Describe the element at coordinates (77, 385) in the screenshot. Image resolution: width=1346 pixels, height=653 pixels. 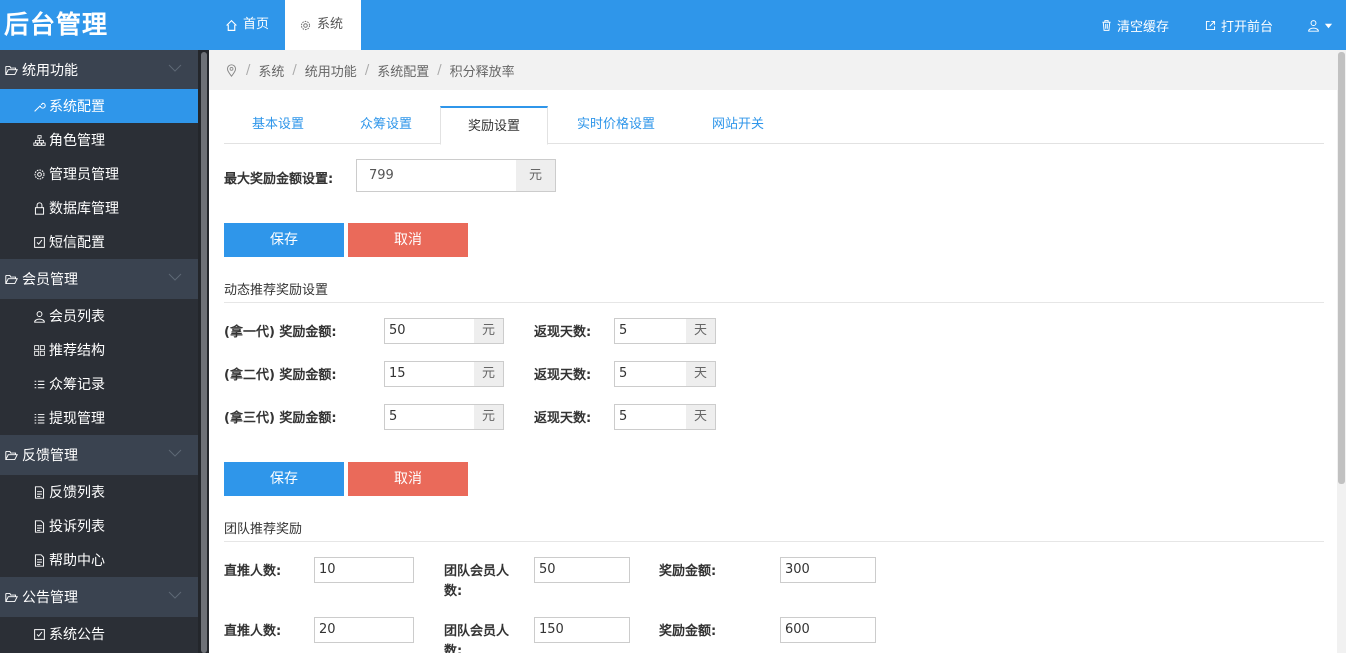
I see `sidebar-item-label: 众筹记录` at that location.